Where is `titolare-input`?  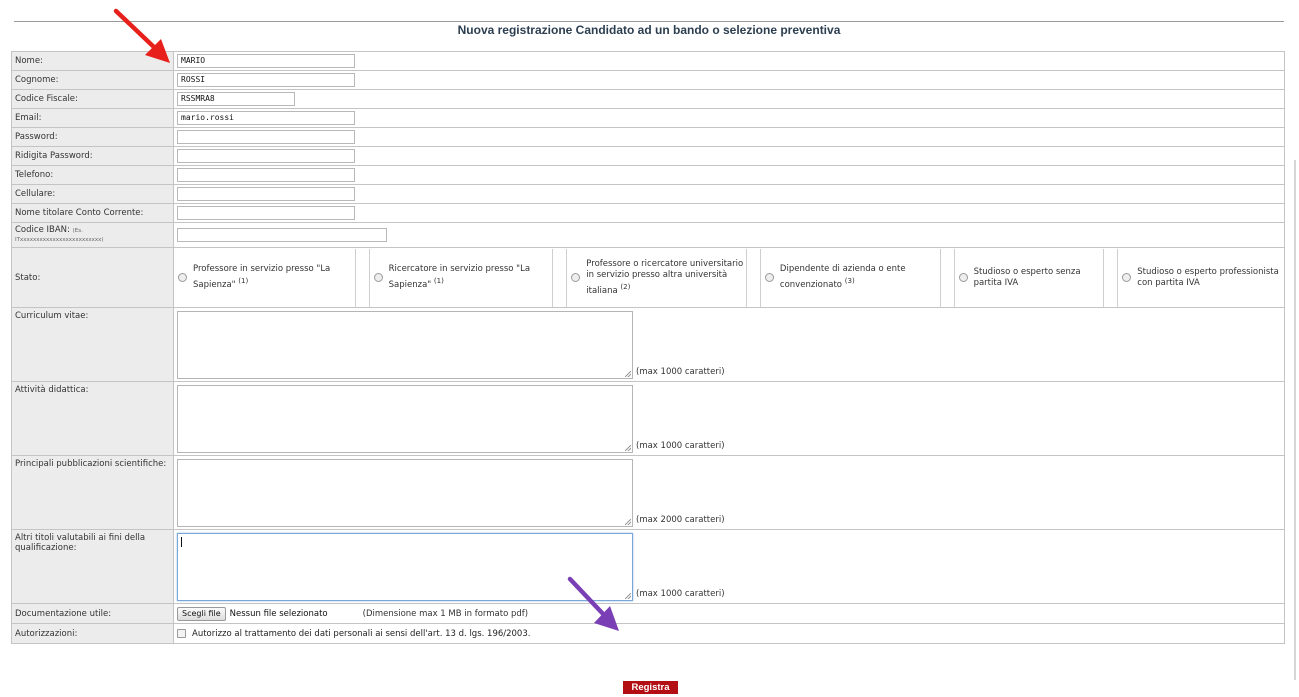 titolare-input is located at coordinates (266, 213).